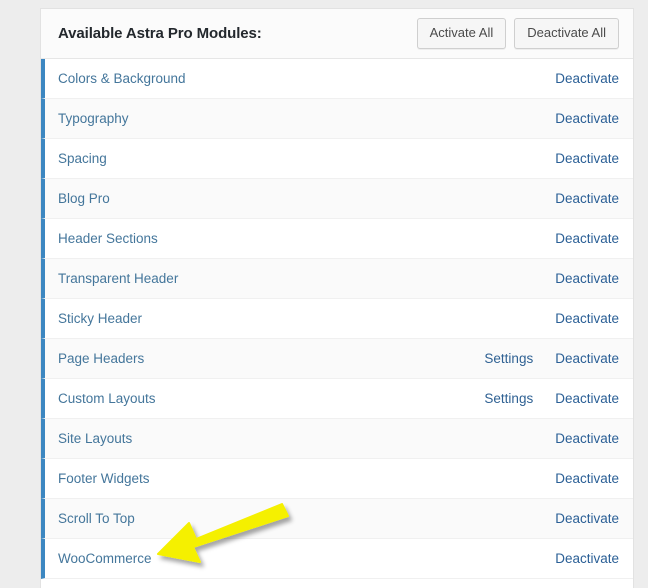  I want to click on module-row: Site Layouts Deactivate, so click(337, 439).